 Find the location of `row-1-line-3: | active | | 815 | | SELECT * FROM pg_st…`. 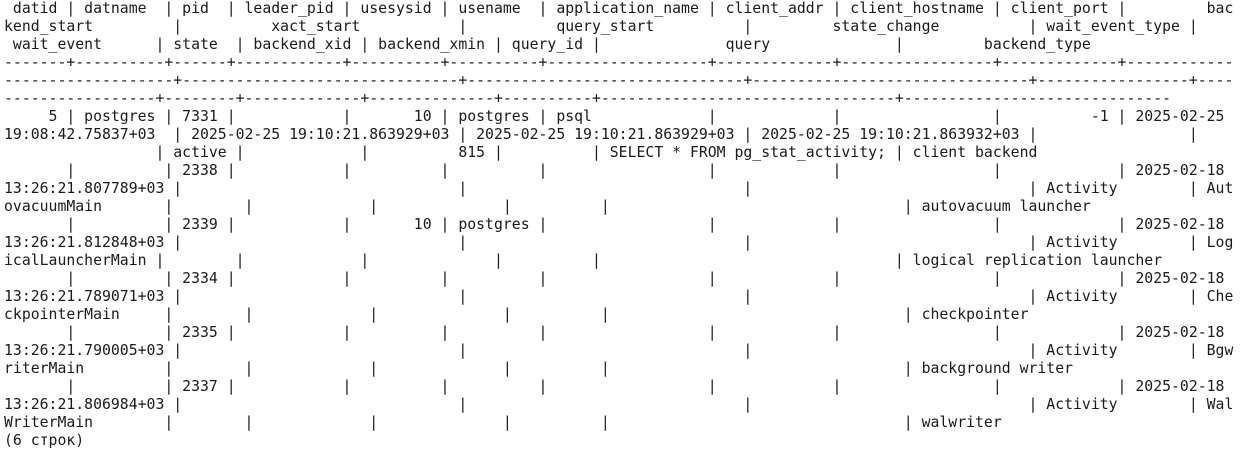

row-1-line-3: | active | | 815 | | SELECT * FROM pg_st… is located at coordinates (521, 152).